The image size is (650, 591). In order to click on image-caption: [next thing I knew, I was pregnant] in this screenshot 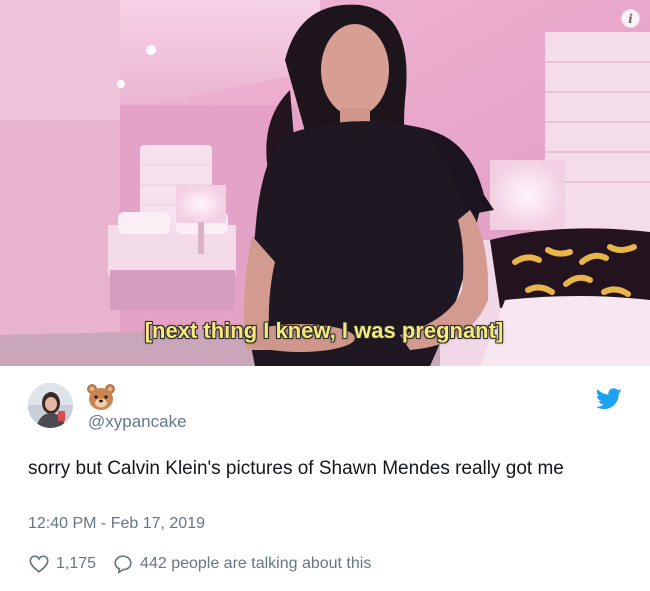, I will do `click(324, 330)`.